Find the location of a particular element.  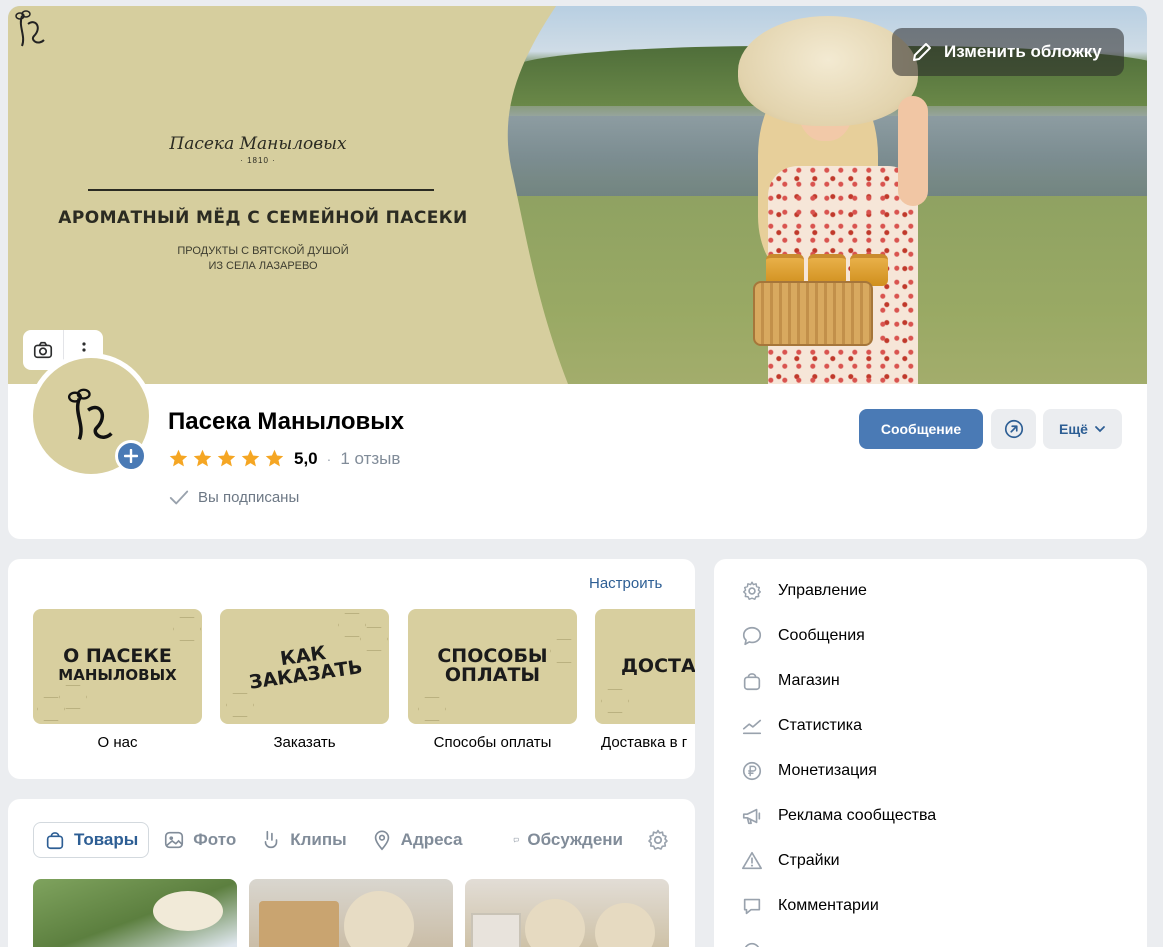

menu-item-management: Управление is located at coordinates (803, 591).